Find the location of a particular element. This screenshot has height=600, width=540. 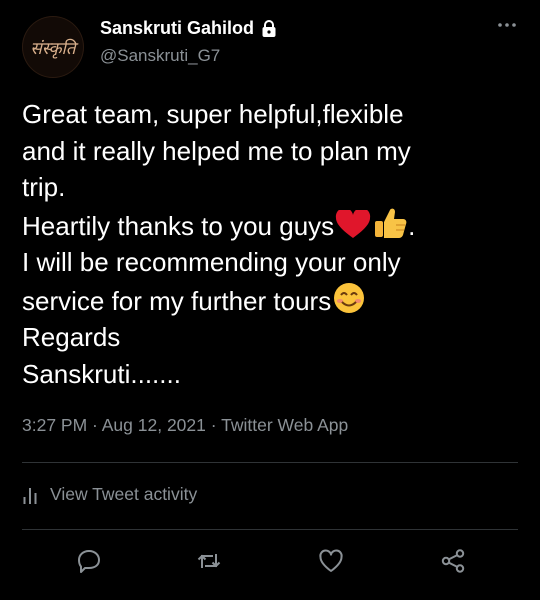

bar-chart-icon is located at coordinates (30, 495).